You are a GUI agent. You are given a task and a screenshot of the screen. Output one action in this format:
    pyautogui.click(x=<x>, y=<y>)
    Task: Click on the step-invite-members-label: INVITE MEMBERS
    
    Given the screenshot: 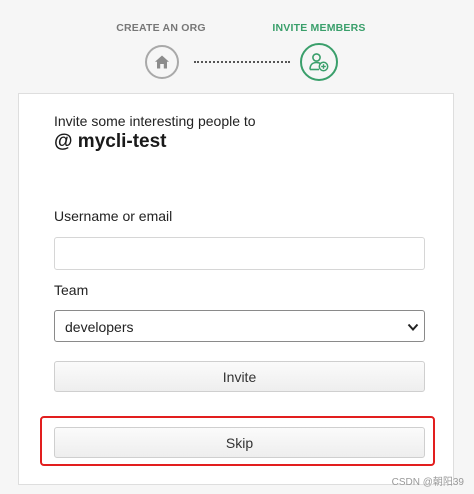 What is the action you would take?
    pyautogui.click(x=319, y=28)
    